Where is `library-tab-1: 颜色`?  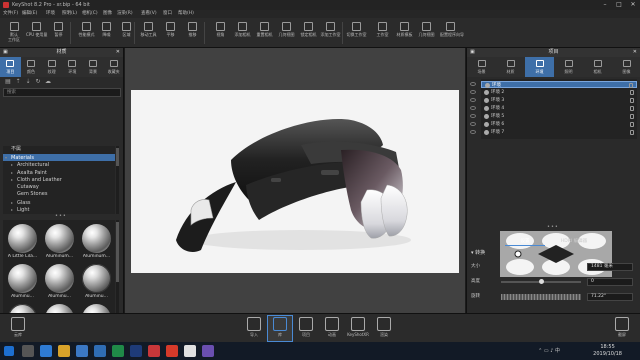
library-tab-1: 颜色 is located at coordinates (31, 67).